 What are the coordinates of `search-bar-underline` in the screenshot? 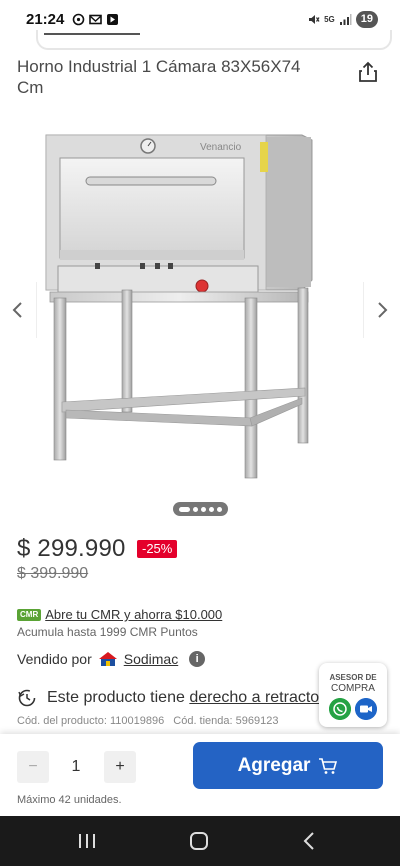 It's located at (92, 34).